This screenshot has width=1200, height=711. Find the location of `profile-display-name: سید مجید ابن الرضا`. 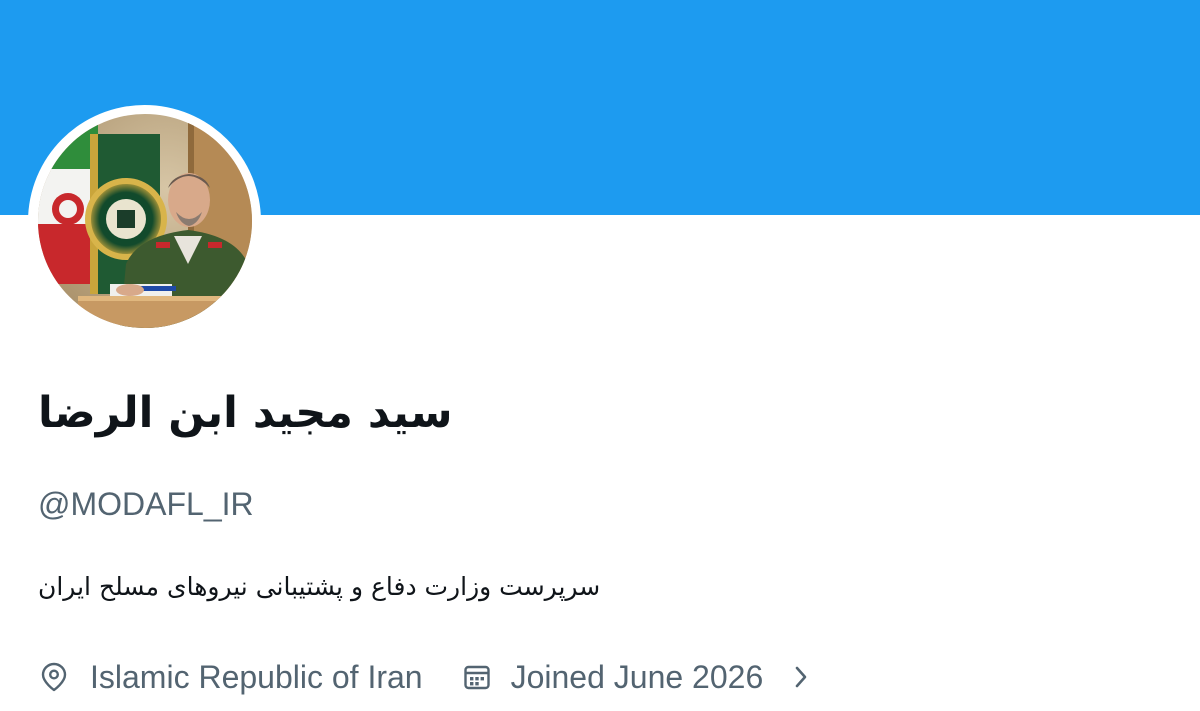

profile-display-name: سید مجید ابن الرضا is located at coordinates (245, 413).